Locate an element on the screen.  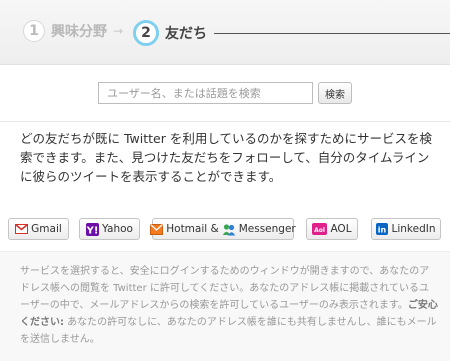
yahoo-button: Y! Yahoo is located at coordinates (109, 229).